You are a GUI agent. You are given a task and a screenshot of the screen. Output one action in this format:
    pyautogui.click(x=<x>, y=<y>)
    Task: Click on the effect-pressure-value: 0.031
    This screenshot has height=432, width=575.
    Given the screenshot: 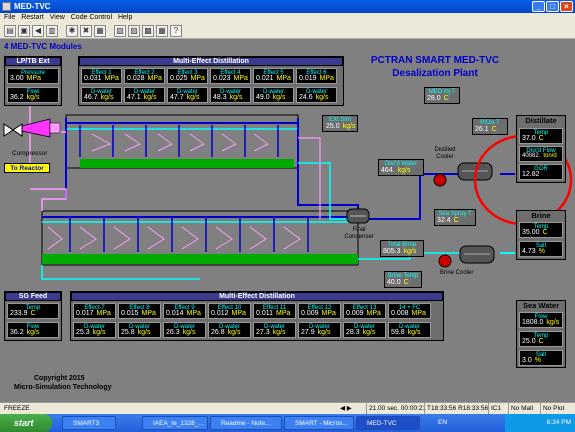 What is the action you would take?
    pyautogui.click(x=93, y=78)
    